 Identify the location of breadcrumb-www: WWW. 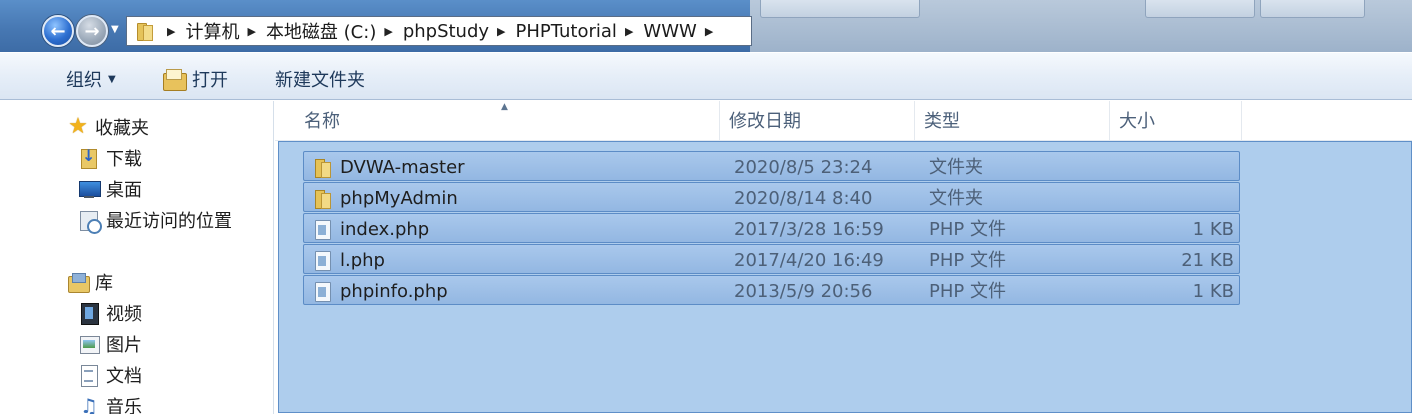
(669, 31).